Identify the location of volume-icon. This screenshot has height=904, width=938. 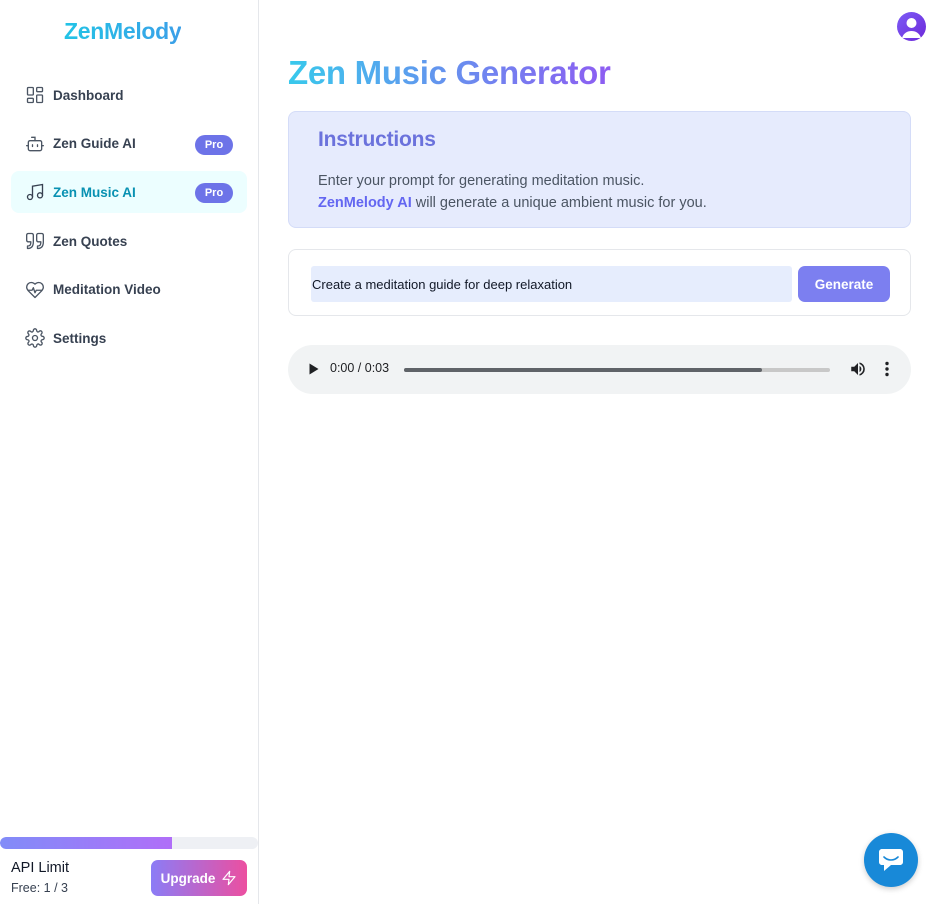
(858, 369).